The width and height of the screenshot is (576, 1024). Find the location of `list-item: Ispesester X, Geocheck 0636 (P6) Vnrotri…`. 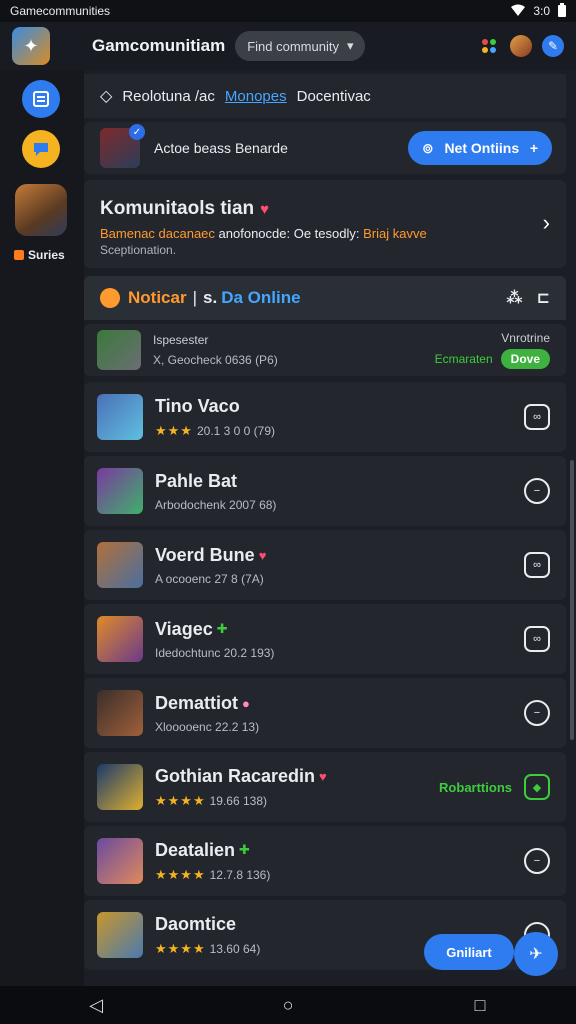

list-item: Ispesester X, Geocheck 0636 (P6) Vnrotri… is located at coordinates (325, 350).